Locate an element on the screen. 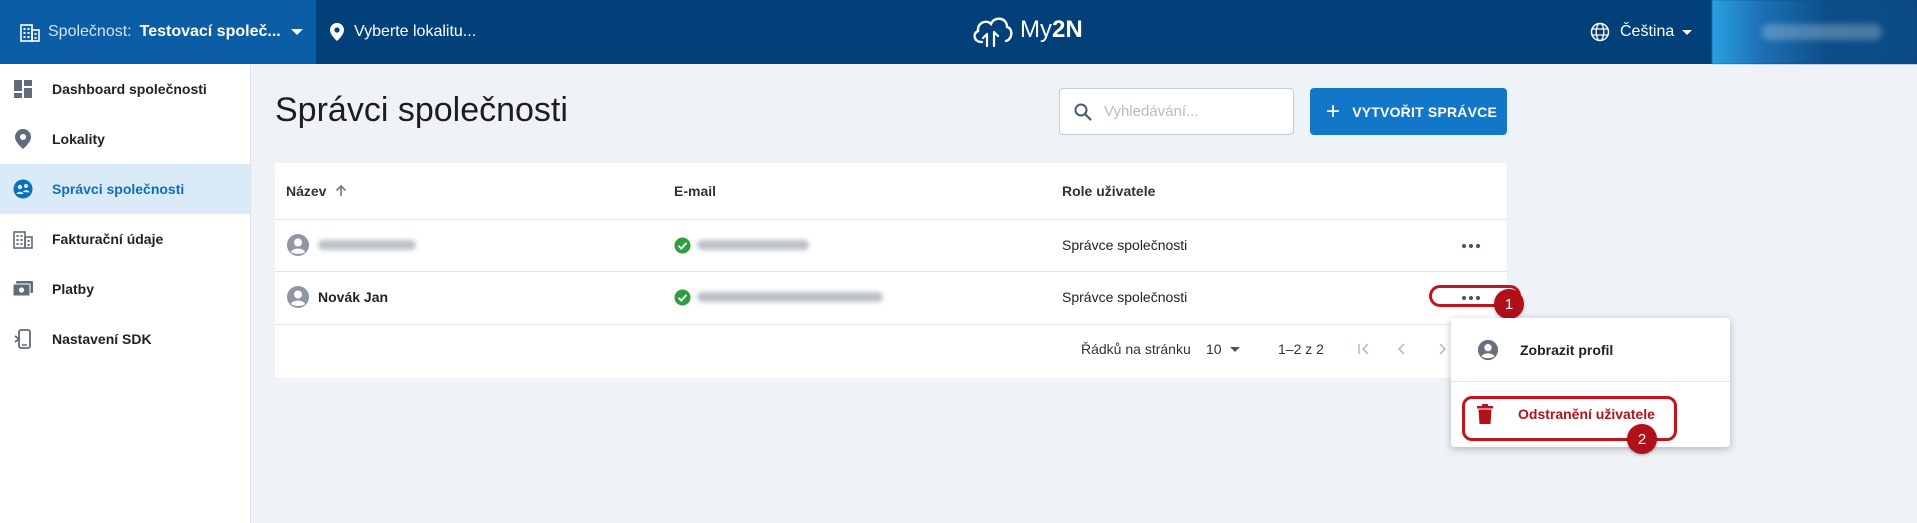 The height and width of the screenshot is (523, 1917). menu-item-label: Zobrazit profil is located at coordinates (1567, 350).